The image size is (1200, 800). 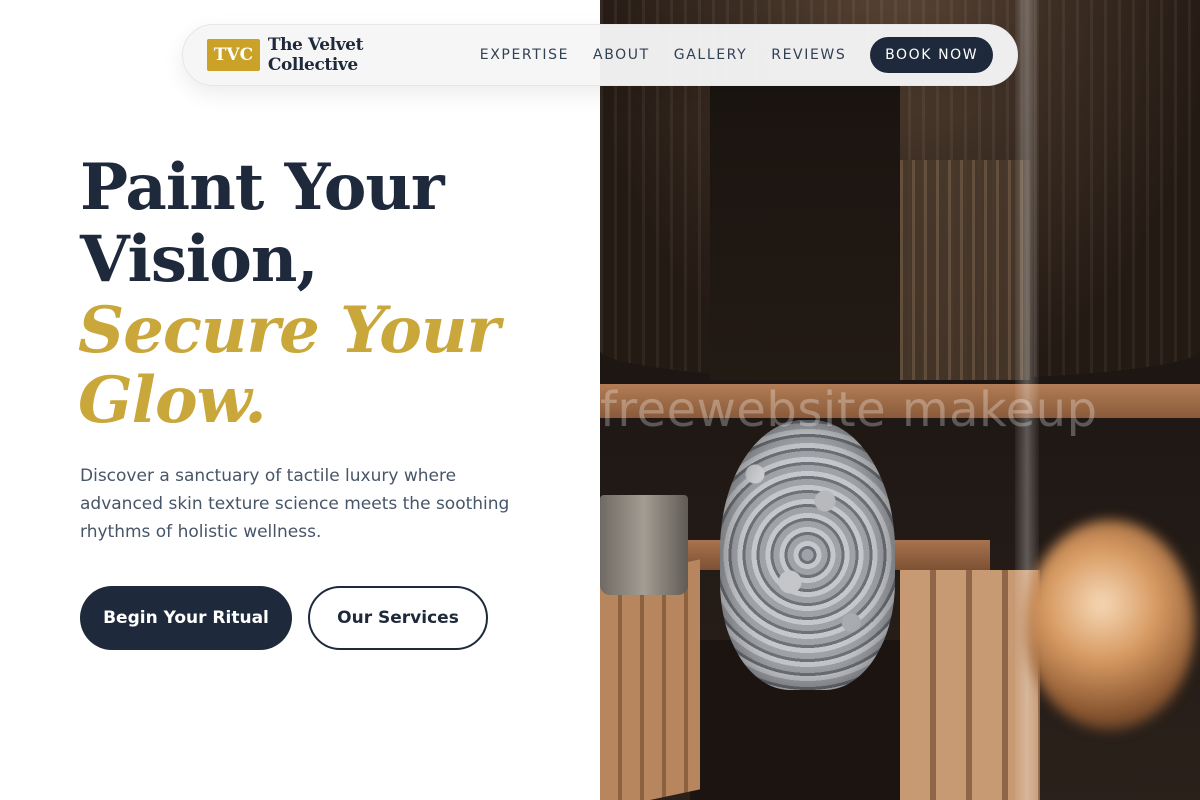 I want to click on sauna-side-wall, so click(x=965, y=270).